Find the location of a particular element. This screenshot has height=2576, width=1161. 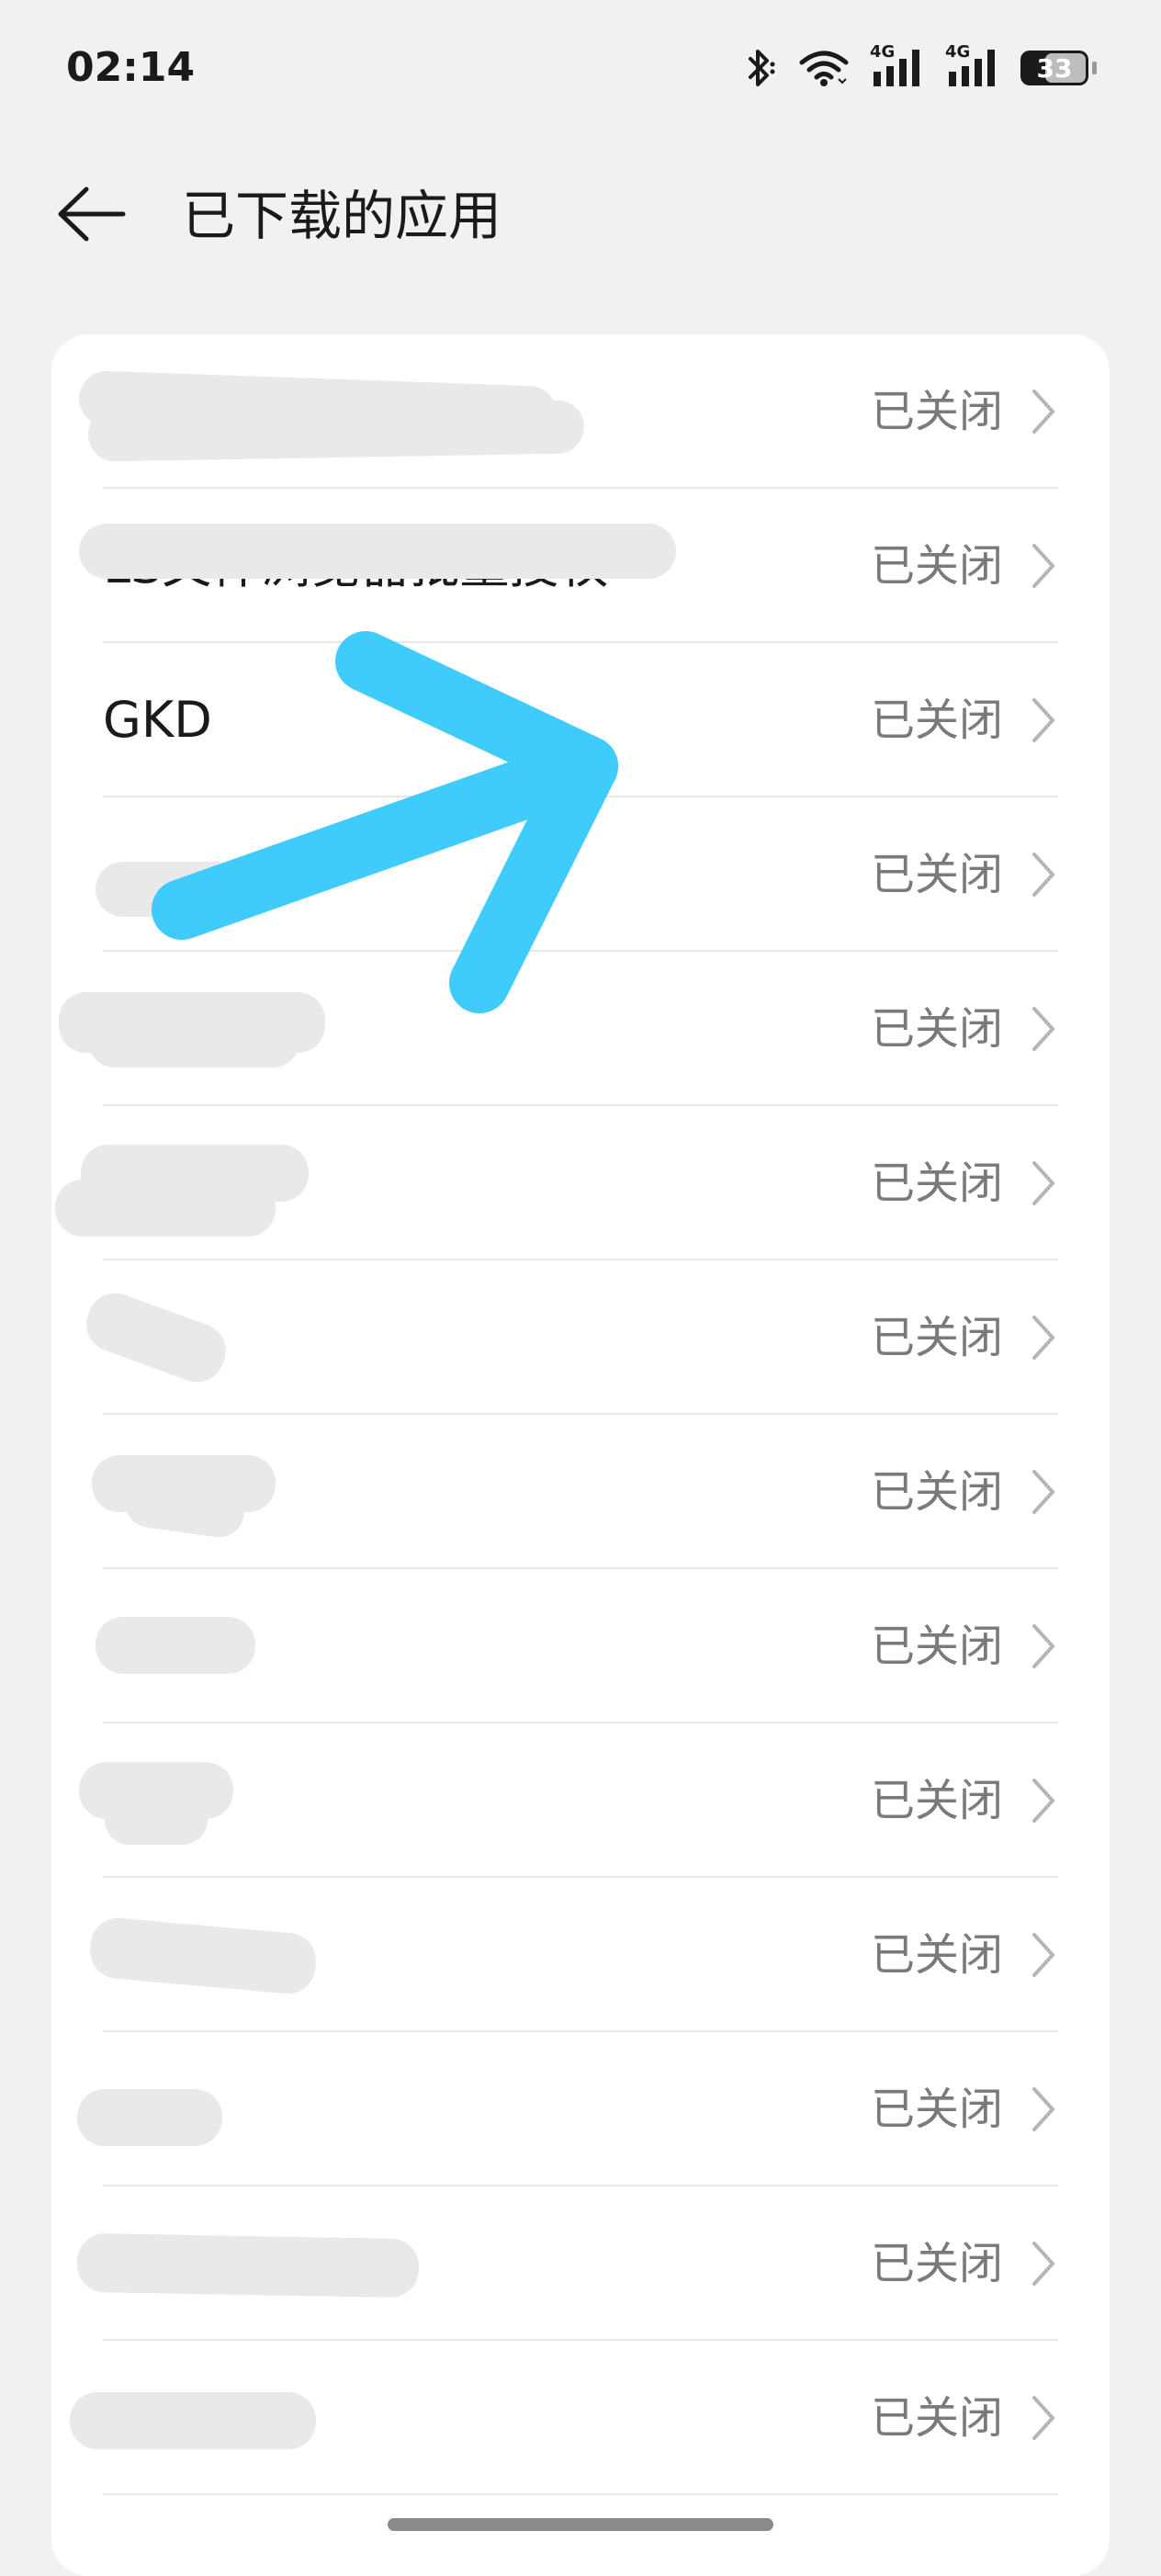

app-name: GKD is located at coordinates (157, 720).